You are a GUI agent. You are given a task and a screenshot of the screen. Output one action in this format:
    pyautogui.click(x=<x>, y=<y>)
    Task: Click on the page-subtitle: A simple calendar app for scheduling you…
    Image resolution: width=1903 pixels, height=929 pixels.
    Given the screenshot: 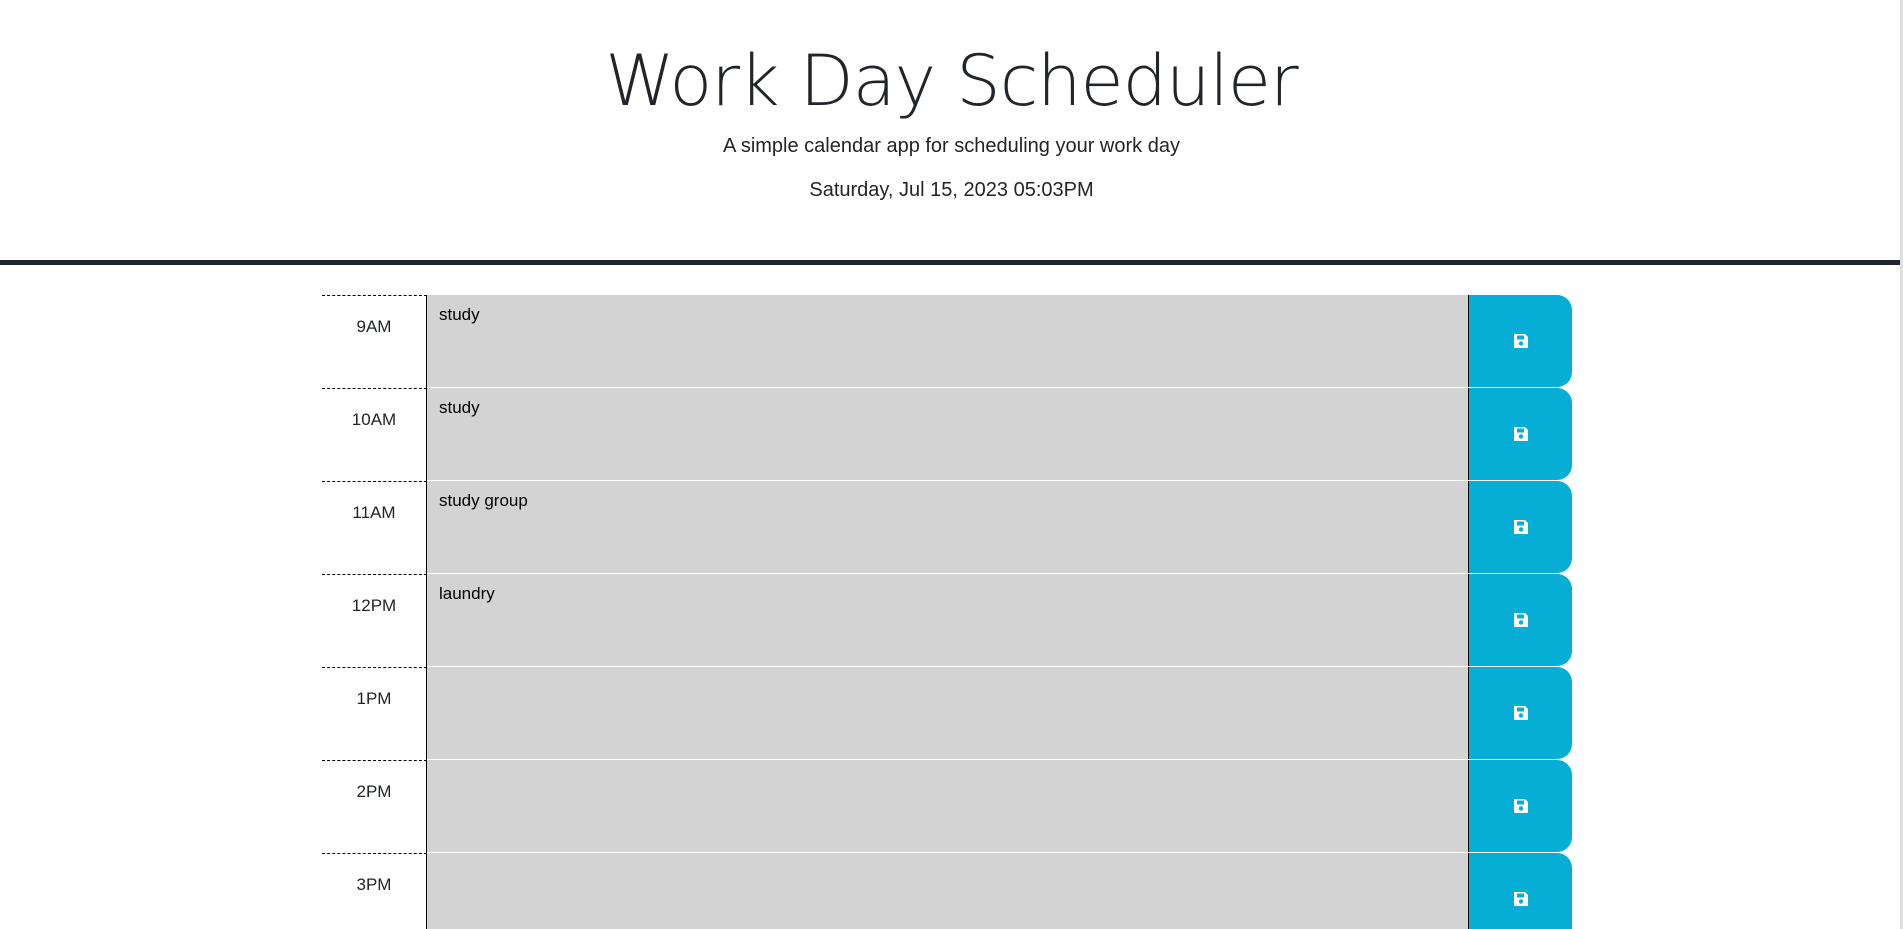 What is the action you would take?
    pyautogui.click(x=951, y=146)
    